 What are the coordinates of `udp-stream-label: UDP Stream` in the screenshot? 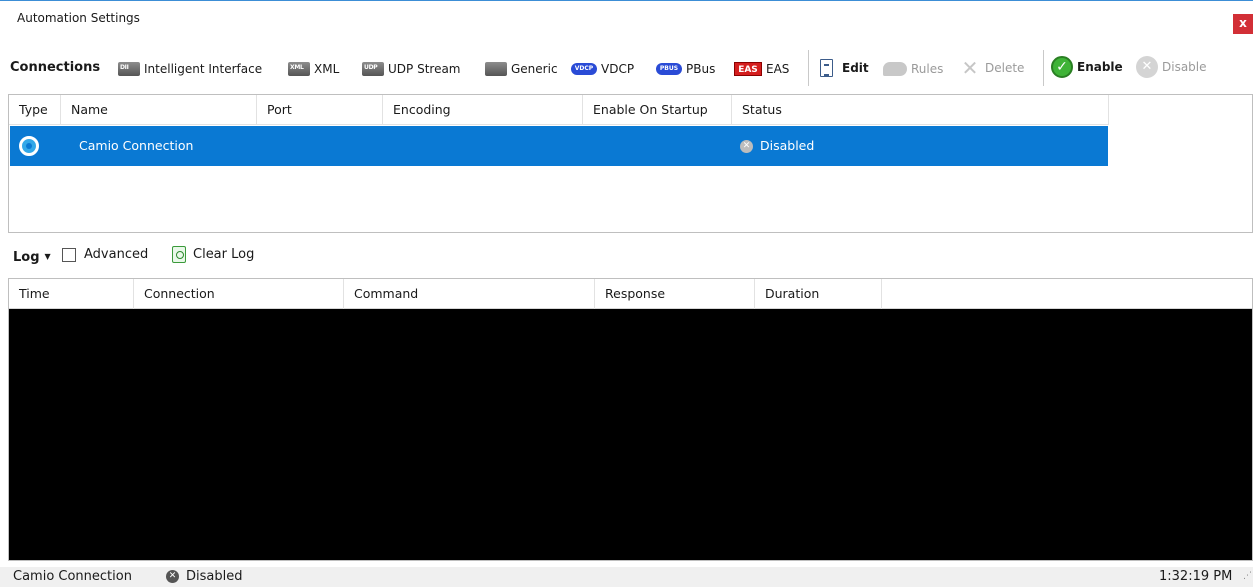 It's located at (424, 69).